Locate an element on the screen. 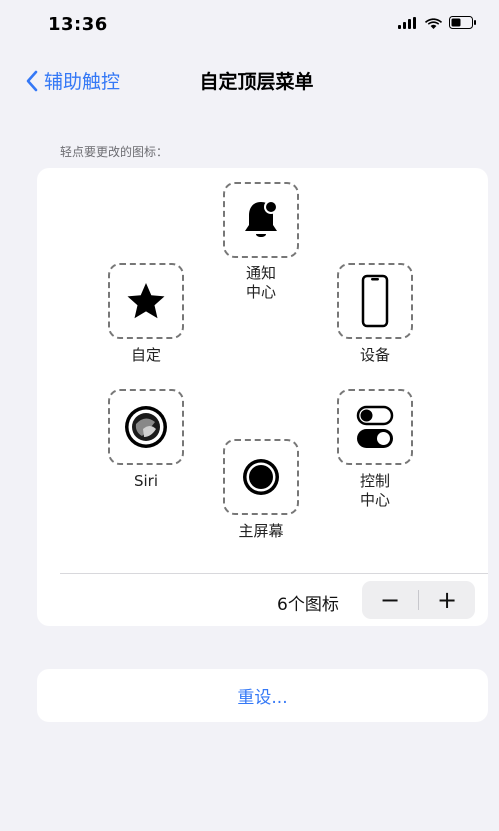 Image resolution: width=499 pixels, height=831 pixels. home-label: 主屏幕 is located at coordinates (261, 531).